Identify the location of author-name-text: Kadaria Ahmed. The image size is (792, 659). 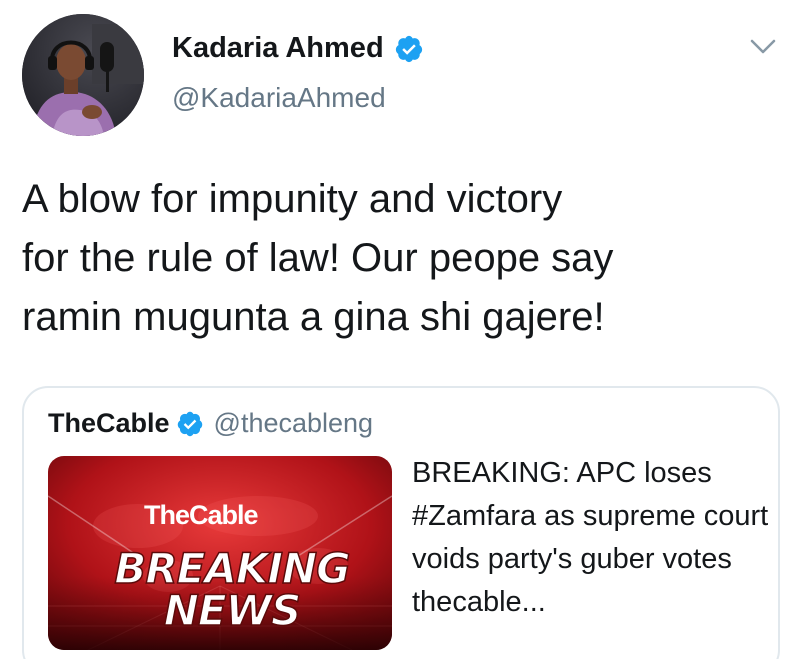
(278, 48).